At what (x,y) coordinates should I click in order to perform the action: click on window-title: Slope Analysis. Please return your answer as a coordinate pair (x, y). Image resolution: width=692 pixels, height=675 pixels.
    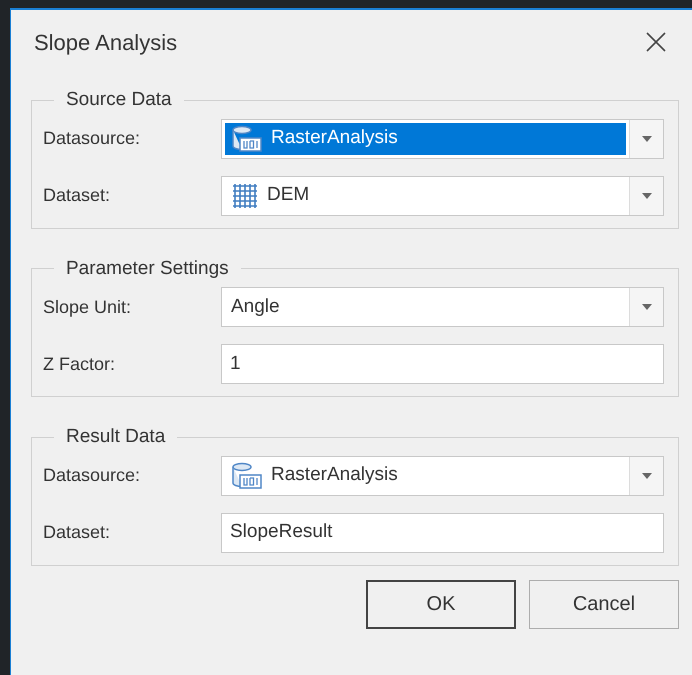
    Looking at the image, I should click on (106, 42).